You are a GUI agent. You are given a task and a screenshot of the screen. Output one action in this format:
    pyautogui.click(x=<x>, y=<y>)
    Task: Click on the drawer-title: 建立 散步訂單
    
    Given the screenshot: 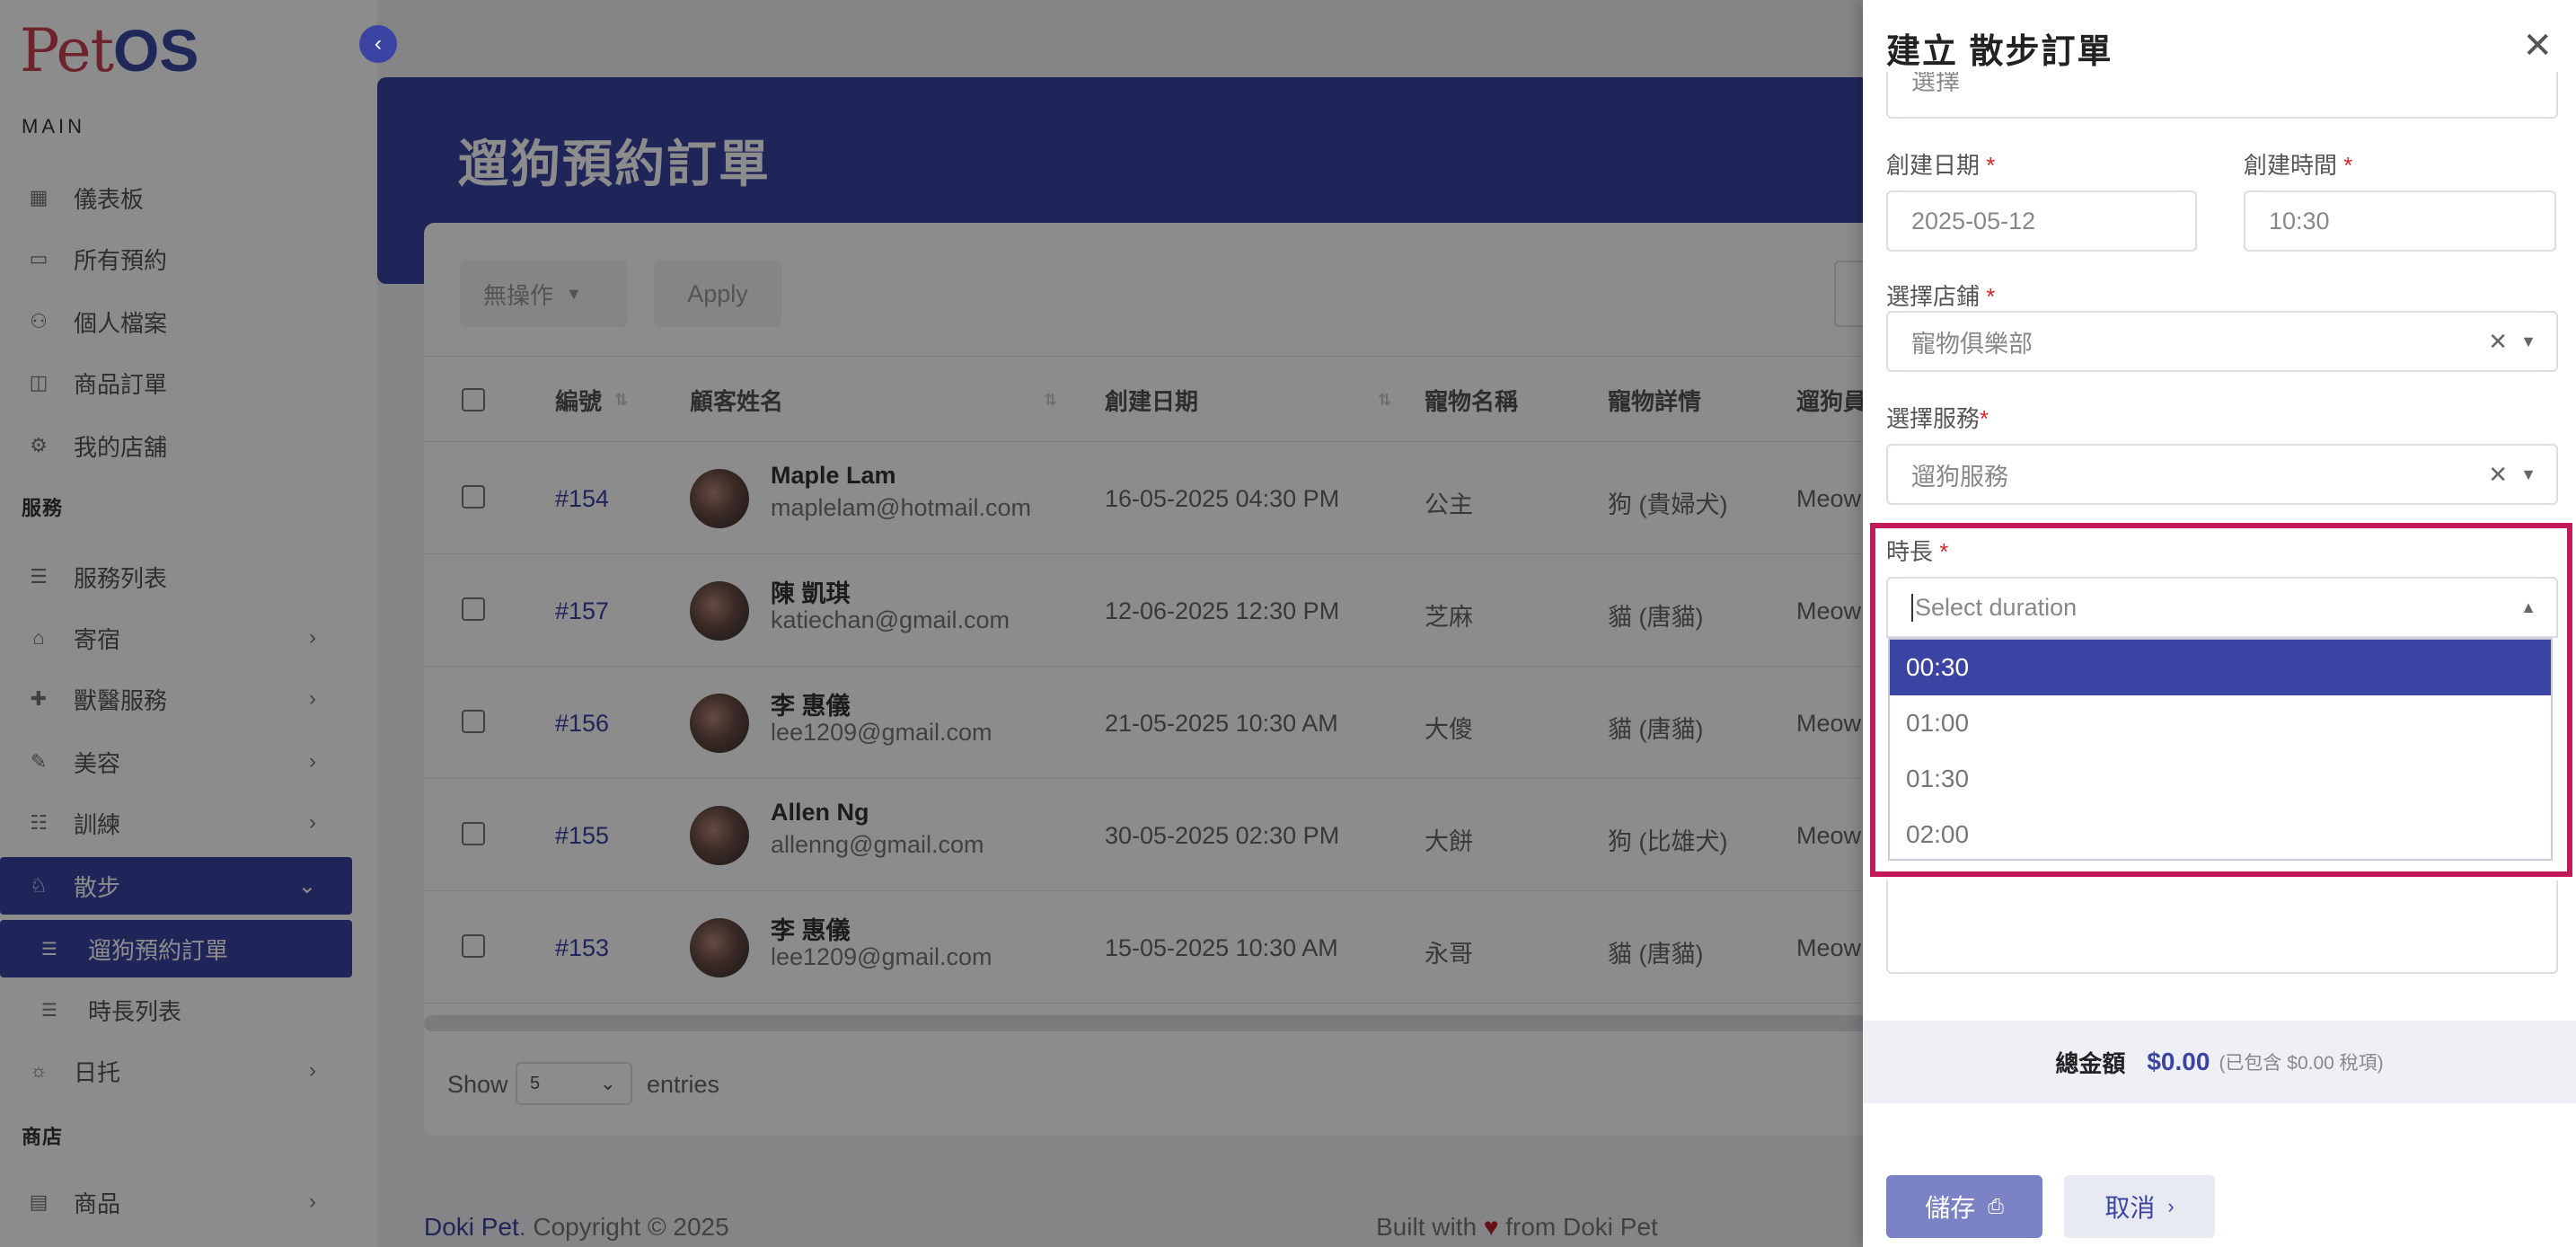 What is the action you would take?
    pyautogui.click(x=2000, y=52)
    